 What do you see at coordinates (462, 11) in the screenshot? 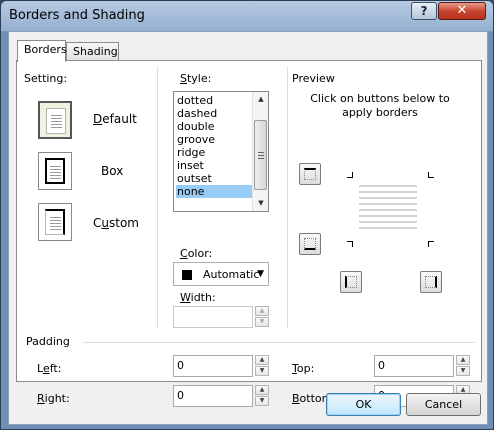
I see `close-button: ✕` at bounding box center [462, 11].